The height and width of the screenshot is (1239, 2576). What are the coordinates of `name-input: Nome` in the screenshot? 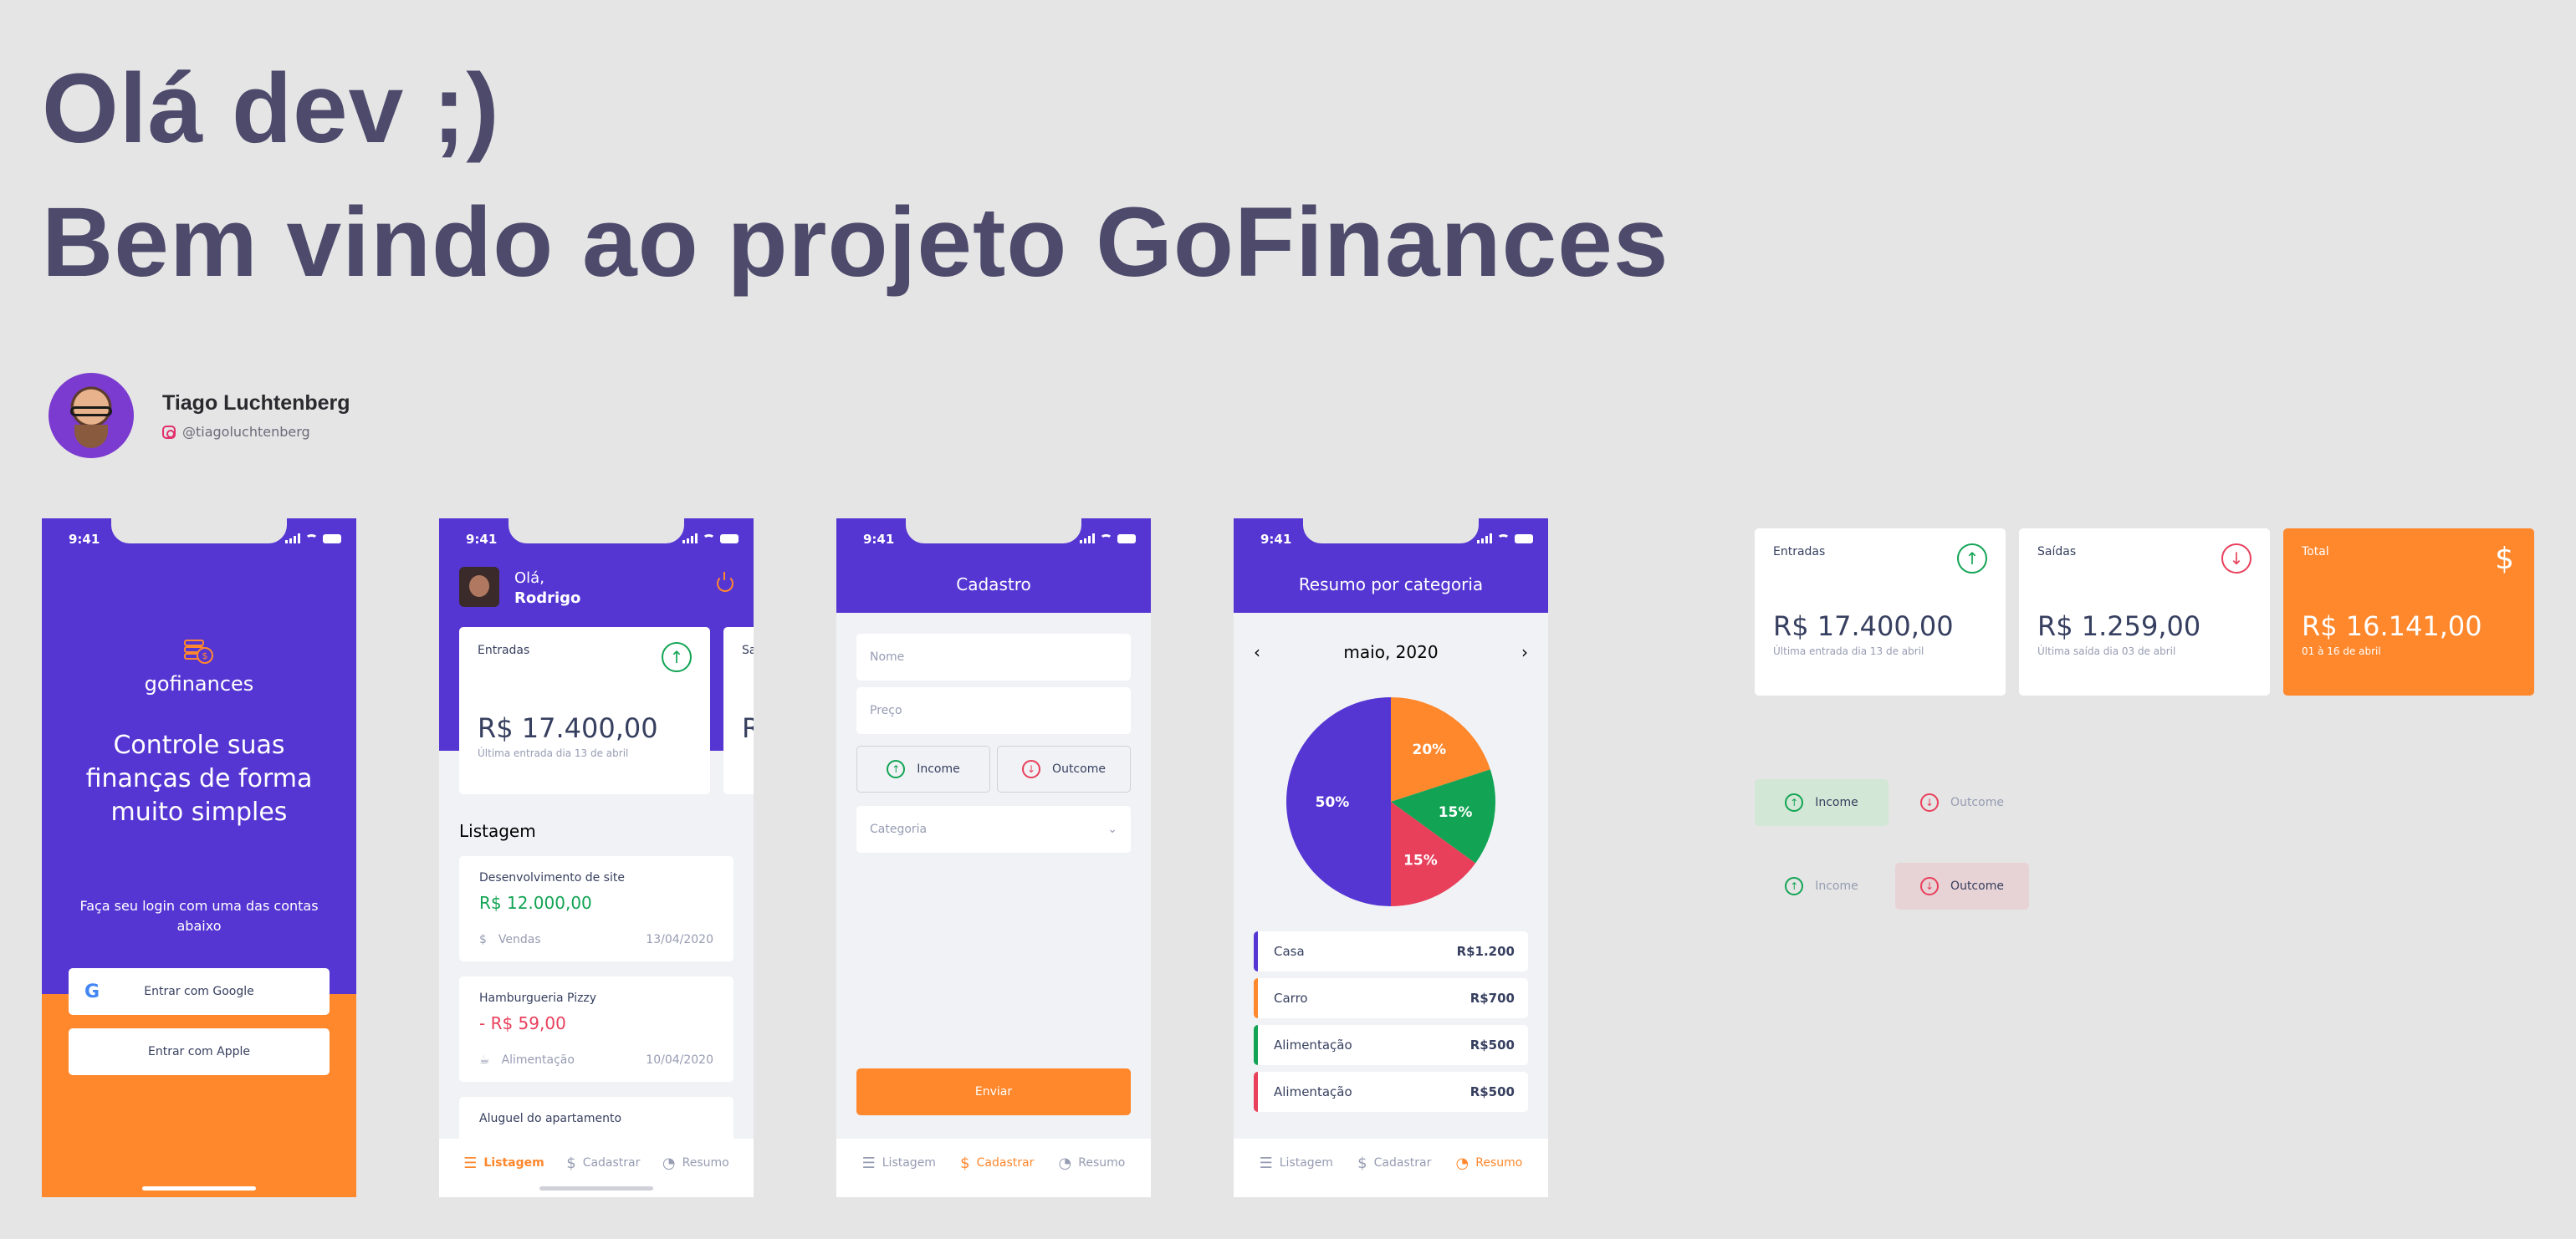 It's located at (993, 657).